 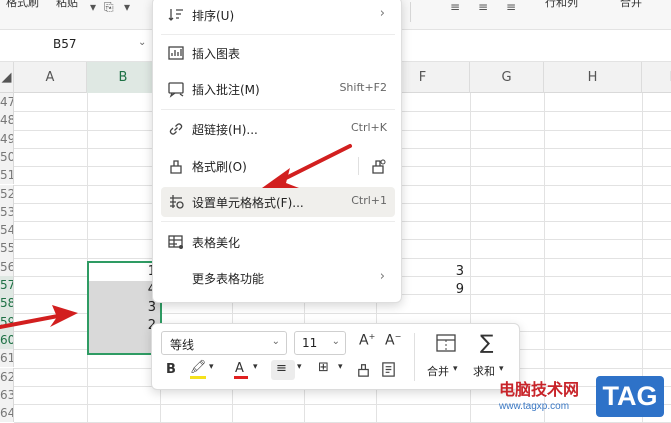 I want to click on row-header-55: 55, so click(x=7, y=248).